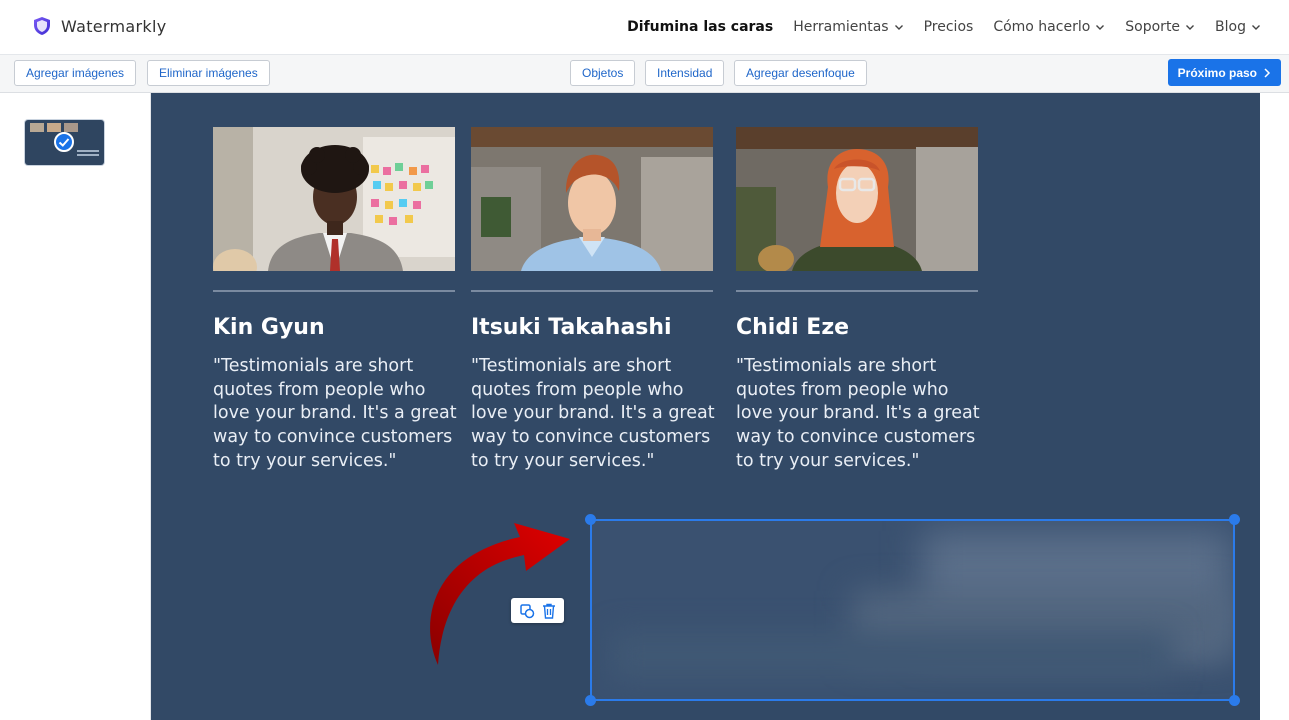 The height and width of the screenshot is (720, 1289). I want to click on checkmark-icon, so click(64, 142).